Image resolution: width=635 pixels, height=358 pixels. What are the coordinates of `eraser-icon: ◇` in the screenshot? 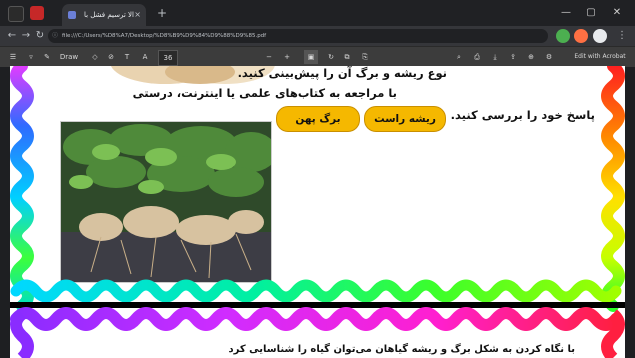 It's located at (95, 57).